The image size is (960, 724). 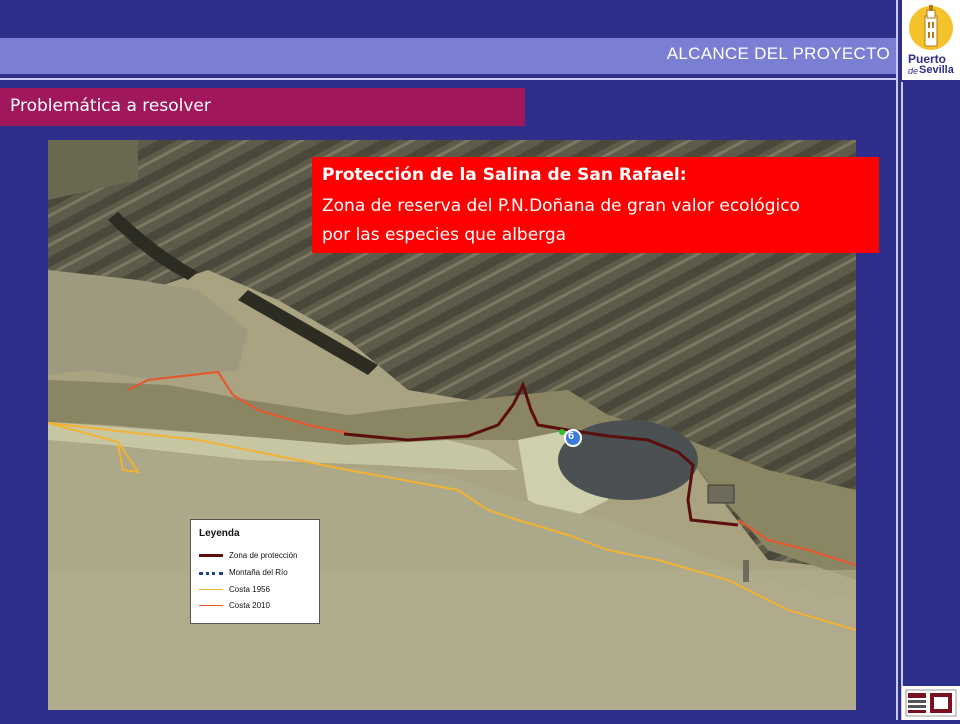 What do you see at coordinates (211, 573) in the screenshot?
I see `legend-swatch-montana` at bounding box center [211, 573].